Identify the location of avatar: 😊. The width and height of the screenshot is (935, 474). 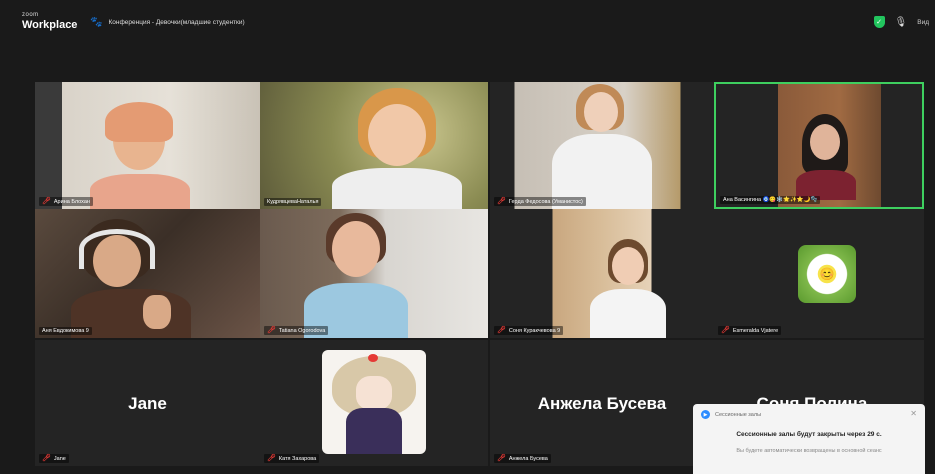
(827, 274).